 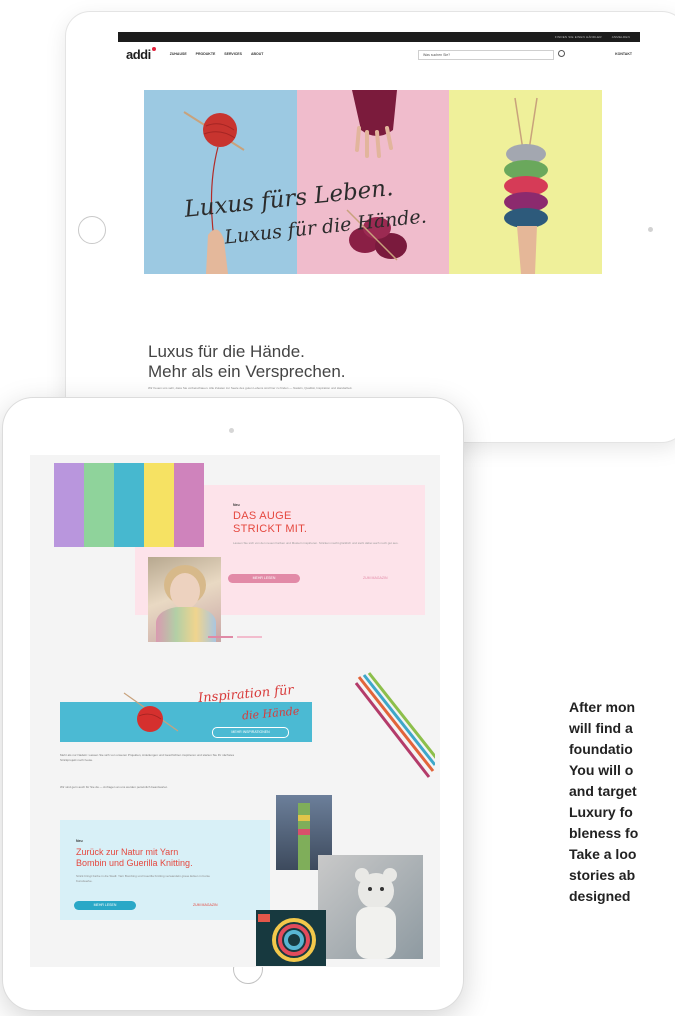 What do you see at coordinates (601, 812) in the screenshot?
I see `caption-line: Luxury fo` at bounding box center [601, 812].